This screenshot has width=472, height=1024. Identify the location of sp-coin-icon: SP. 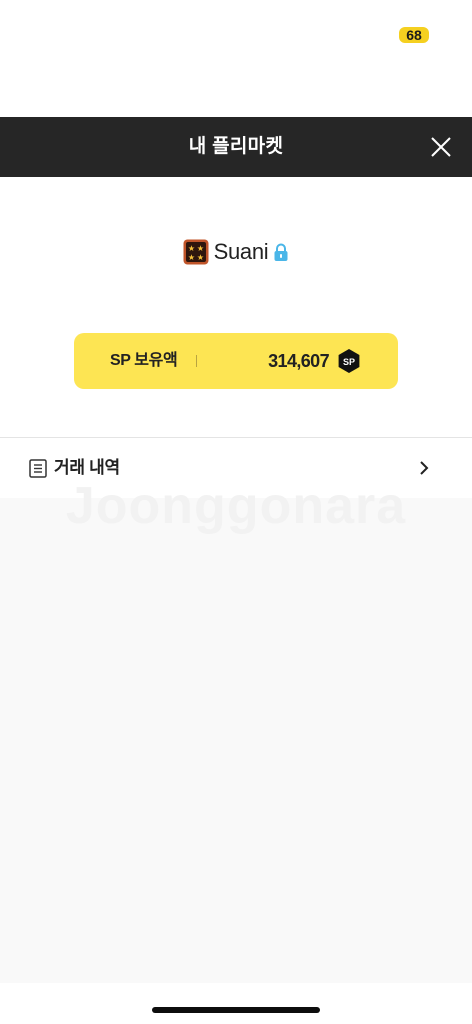
(349, 361).